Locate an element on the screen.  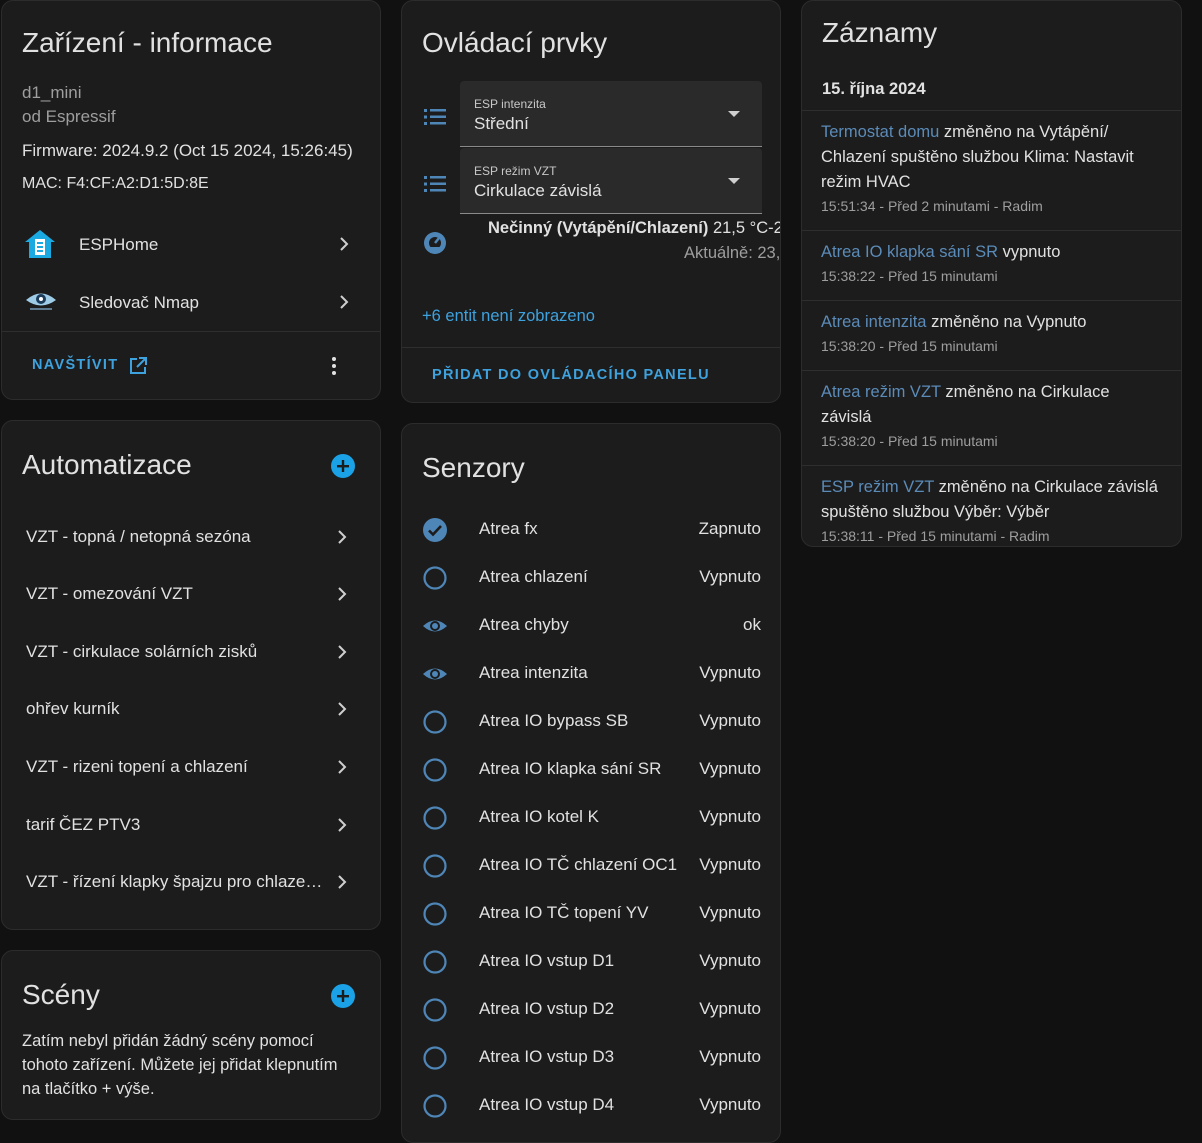
integration-label: ESPHome is located at coordinates (119, 244).